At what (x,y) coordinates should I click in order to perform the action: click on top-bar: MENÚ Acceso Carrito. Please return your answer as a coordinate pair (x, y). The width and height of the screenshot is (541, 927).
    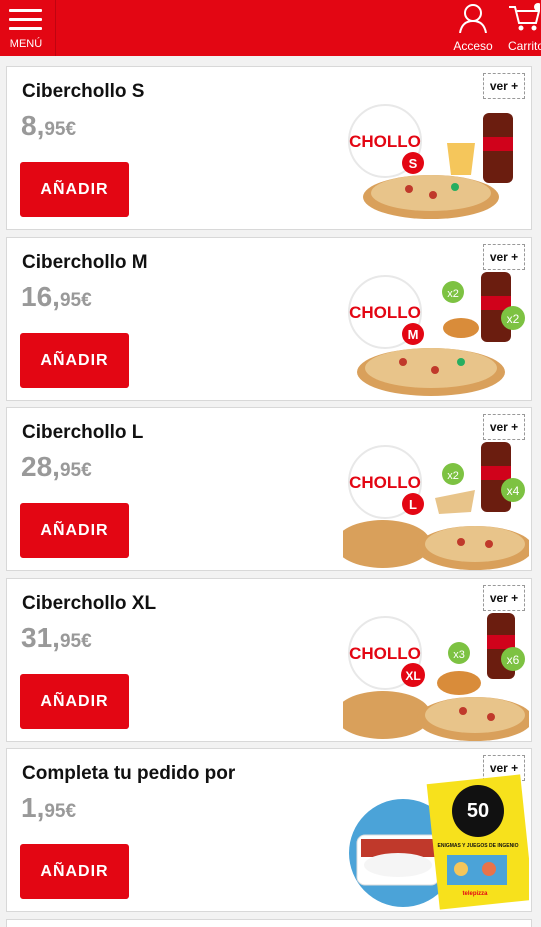
    Looking at the image, I should click on (270, 28).